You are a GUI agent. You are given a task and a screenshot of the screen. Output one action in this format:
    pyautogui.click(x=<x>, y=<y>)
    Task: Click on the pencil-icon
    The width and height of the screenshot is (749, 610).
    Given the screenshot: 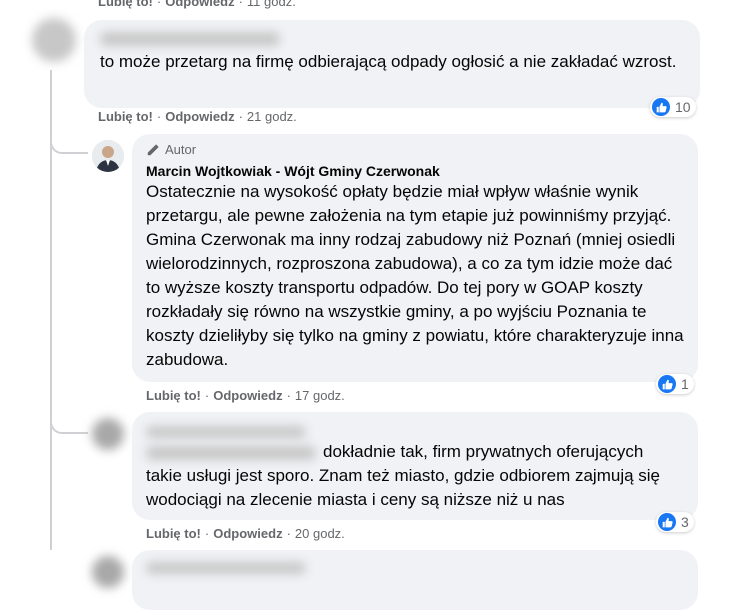 What is the action you would take?
    pyautogui.click(x=153, y=149)
    